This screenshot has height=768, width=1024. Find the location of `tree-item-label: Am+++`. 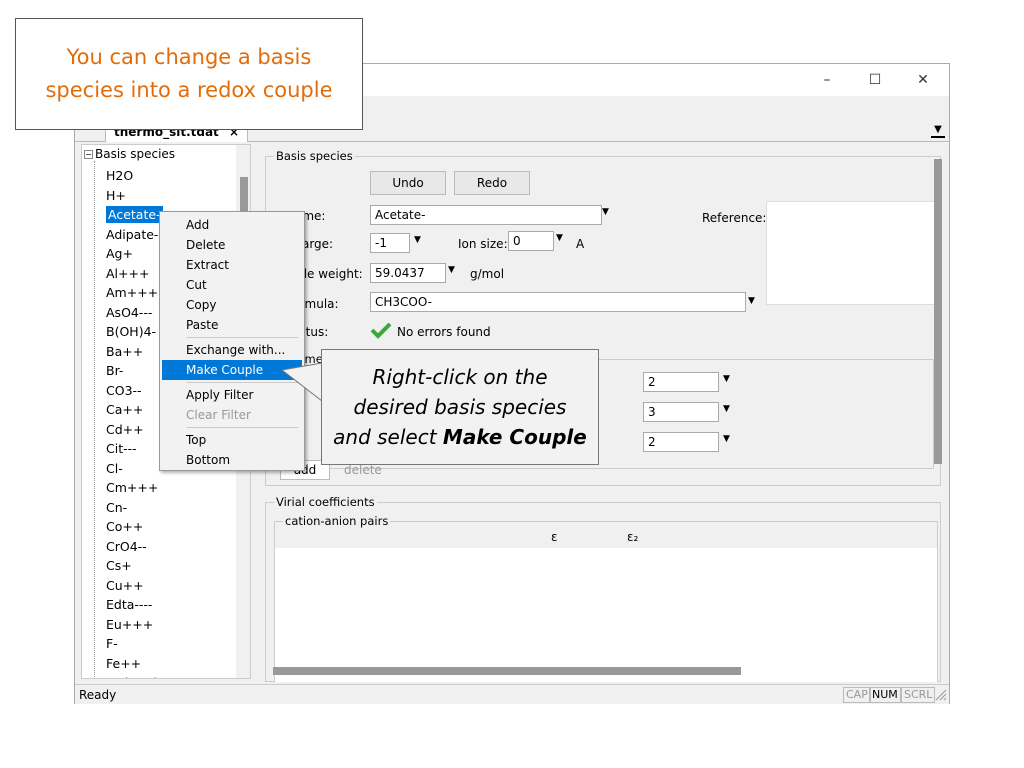

tree-item-label: Am+++ is located at coordinates (132, 292).